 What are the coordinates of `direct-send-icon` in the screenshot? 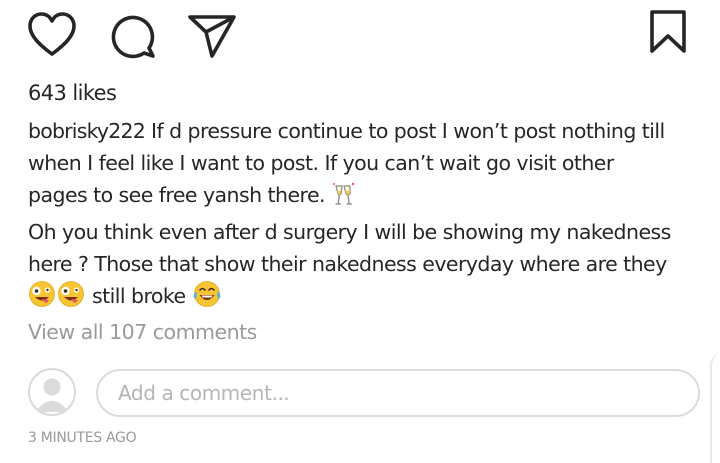 It's located at (212, 36).